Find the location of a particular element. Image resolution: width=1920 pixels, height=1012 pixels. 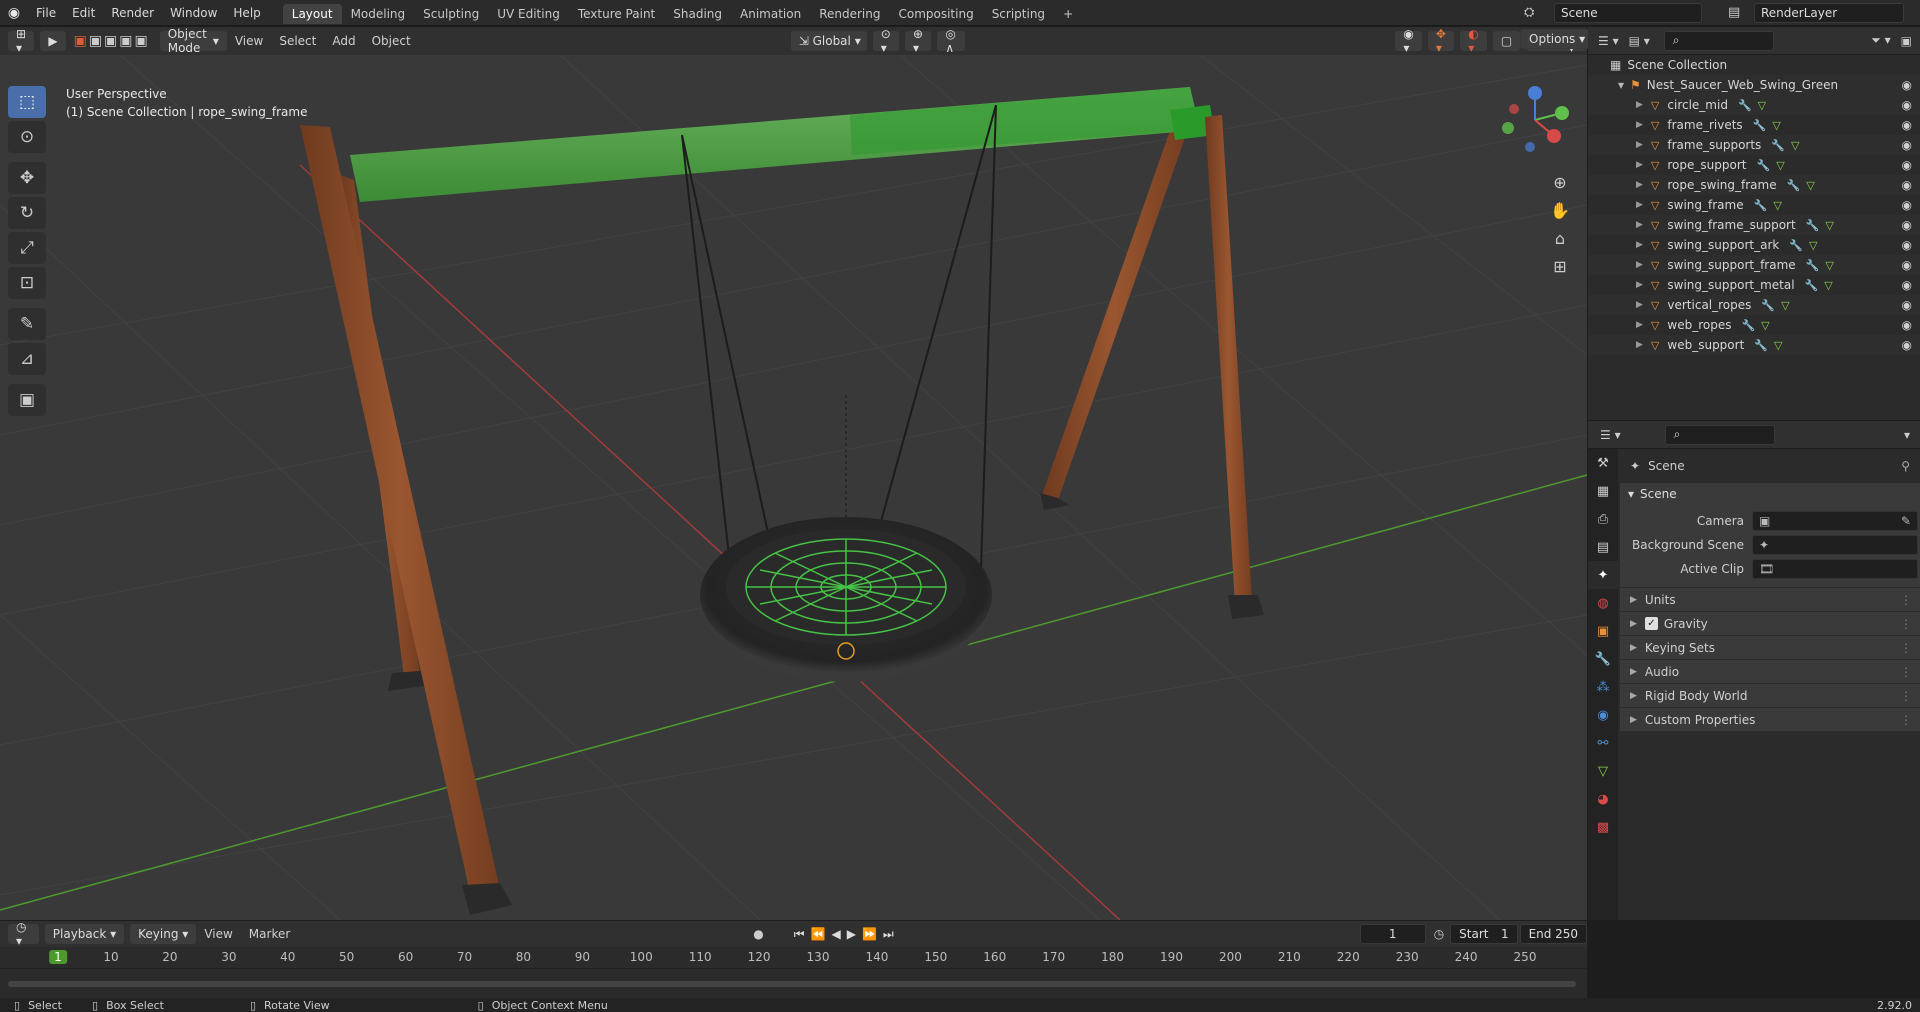

scale-tool-icon: ⤢ is located at coordinates (27, 248).